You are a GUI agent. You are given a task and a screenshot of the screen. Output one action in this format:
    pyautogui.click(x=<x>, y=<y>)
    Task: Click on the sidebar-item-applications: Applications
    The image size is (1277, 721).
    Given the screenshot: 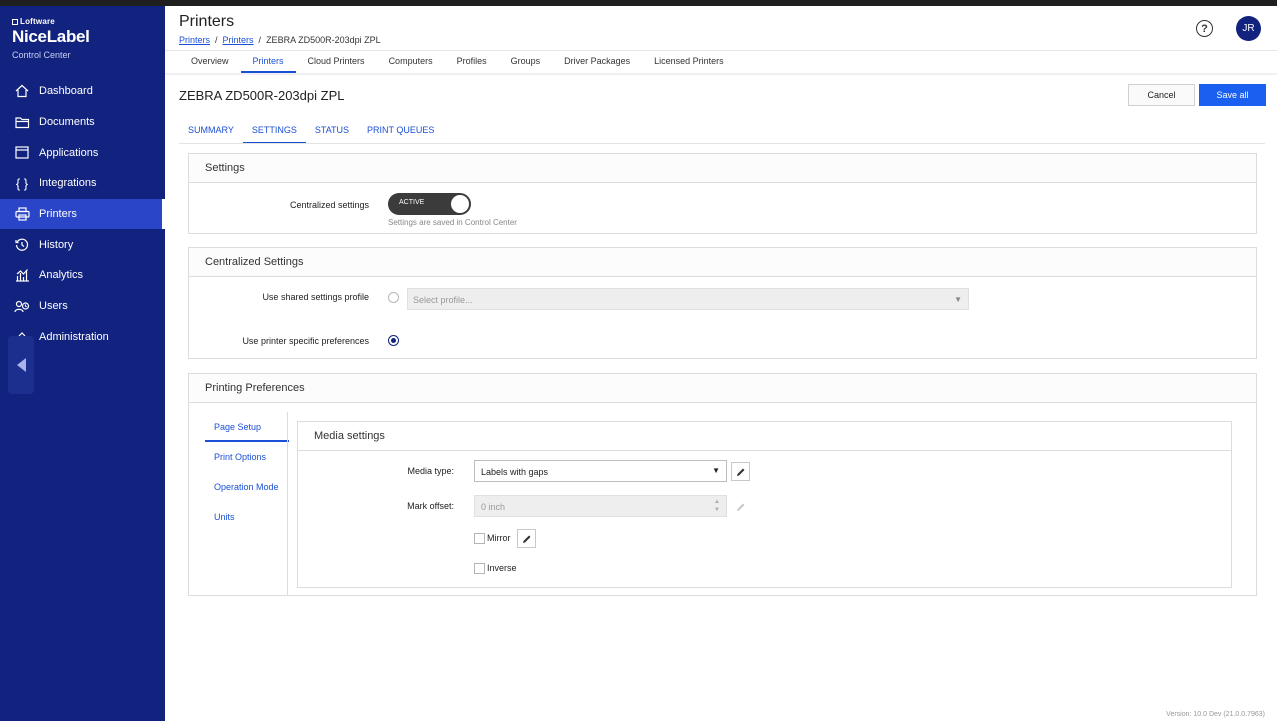 What is the action you would take?
    pyautogui.click(x=82, y=152)
    